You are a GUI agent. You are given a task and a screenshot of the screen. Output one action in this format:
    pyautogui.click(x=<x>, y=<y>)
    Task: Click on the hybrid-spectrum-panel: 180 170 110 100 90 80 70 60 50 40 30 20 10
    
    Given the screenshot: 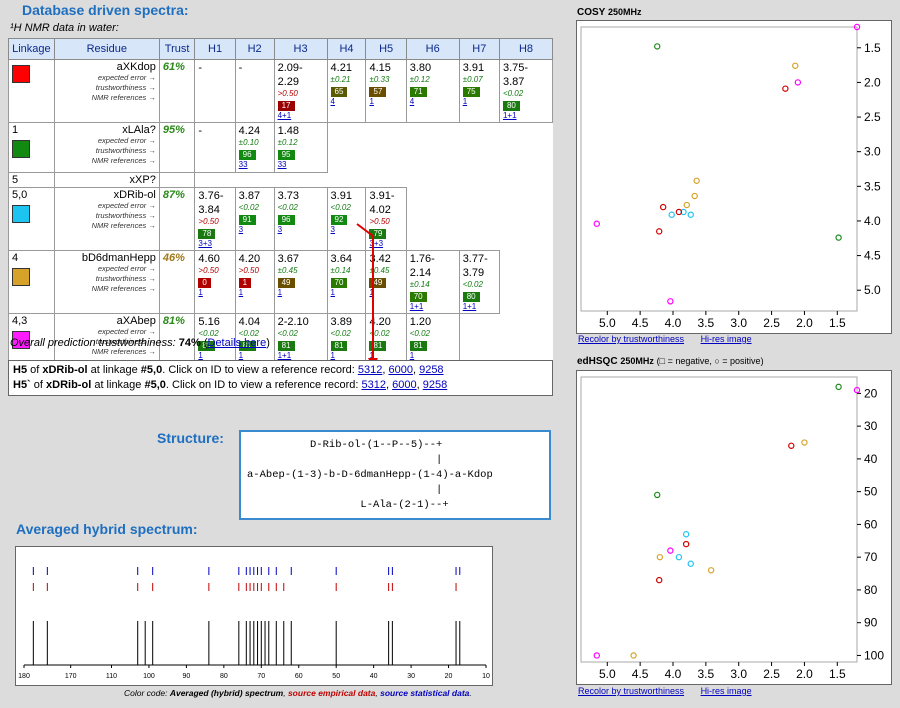 What is the action you would take?
    pyautogui.click(x=254, y=616)
    